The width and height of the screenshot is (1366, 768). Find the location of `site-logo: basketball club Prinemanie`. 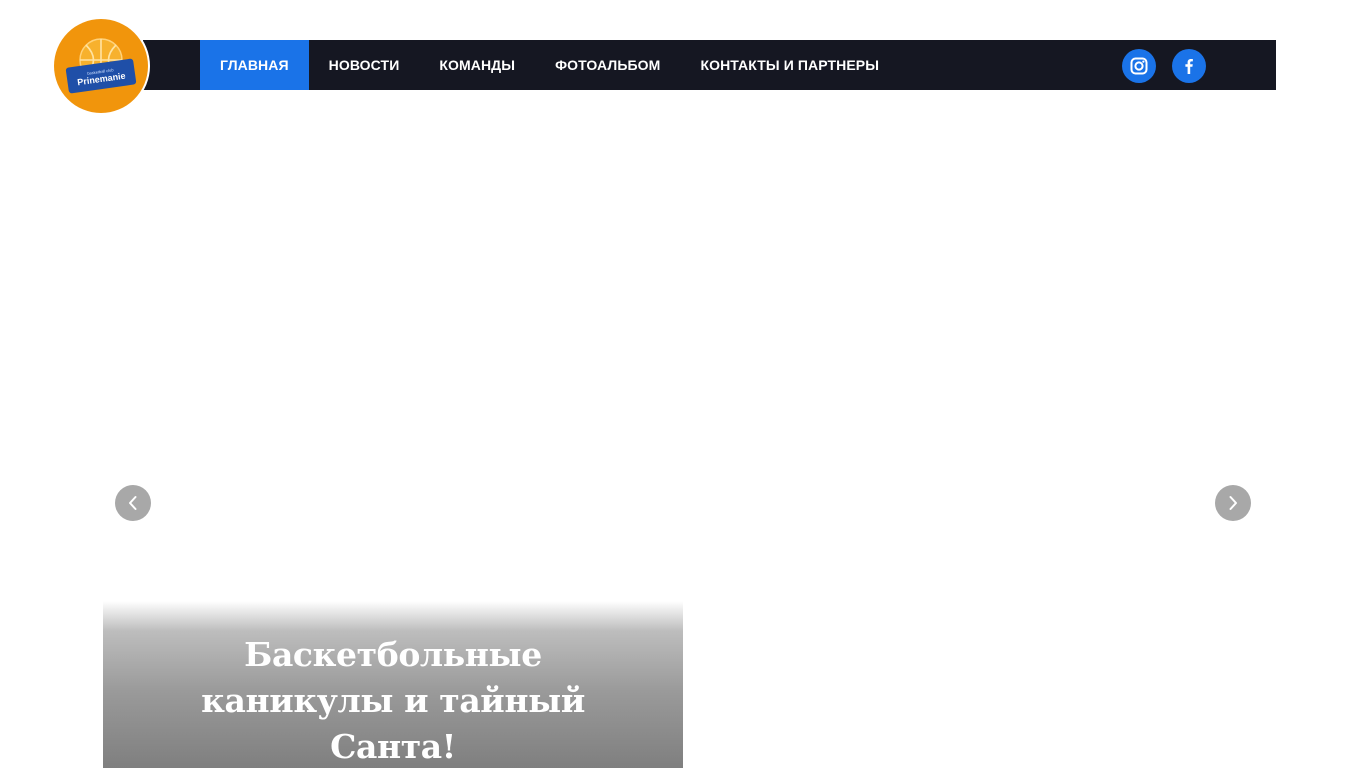

site-logo: basketball club Prinemanie is located at coordinates (101, 66).